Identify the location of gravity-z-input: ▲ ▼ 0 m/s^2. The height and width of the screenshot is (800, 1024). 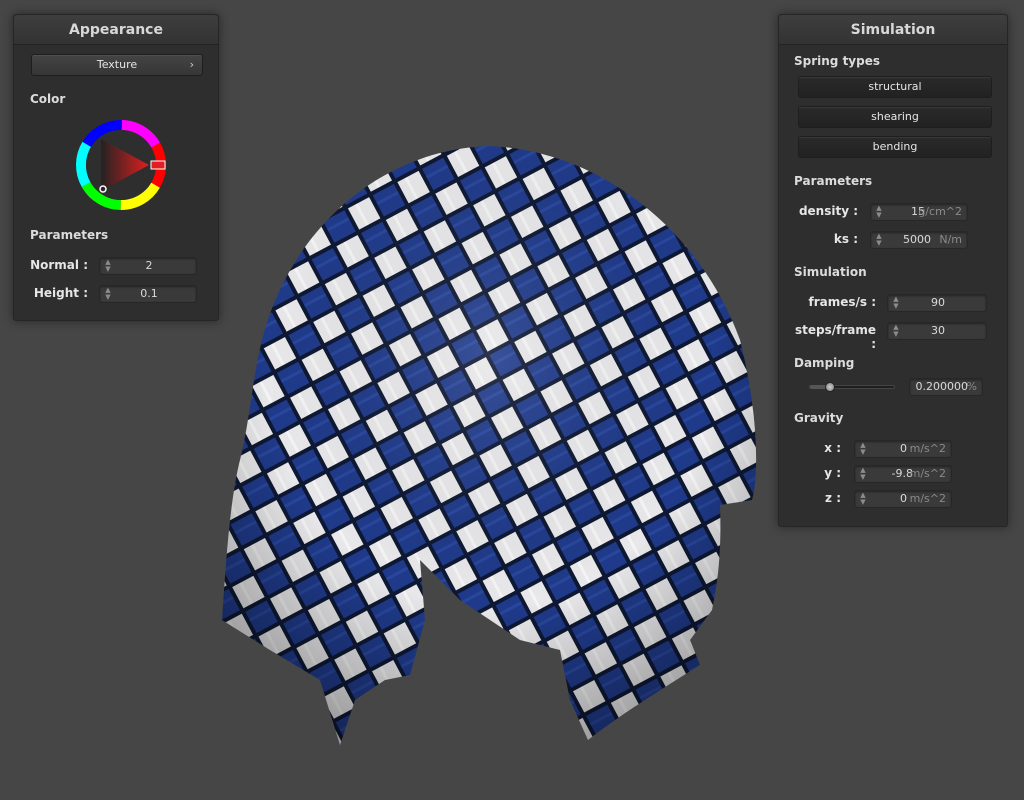
(903, 499).